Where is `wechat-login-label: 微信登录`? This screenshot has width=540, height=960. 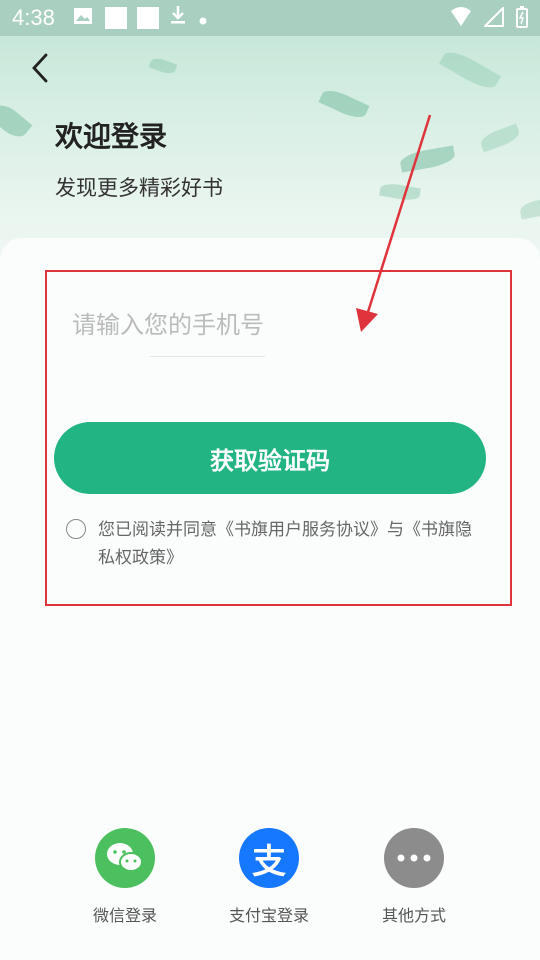
wechat-login-label: 微信登录 is located at coordinates (124, 915).